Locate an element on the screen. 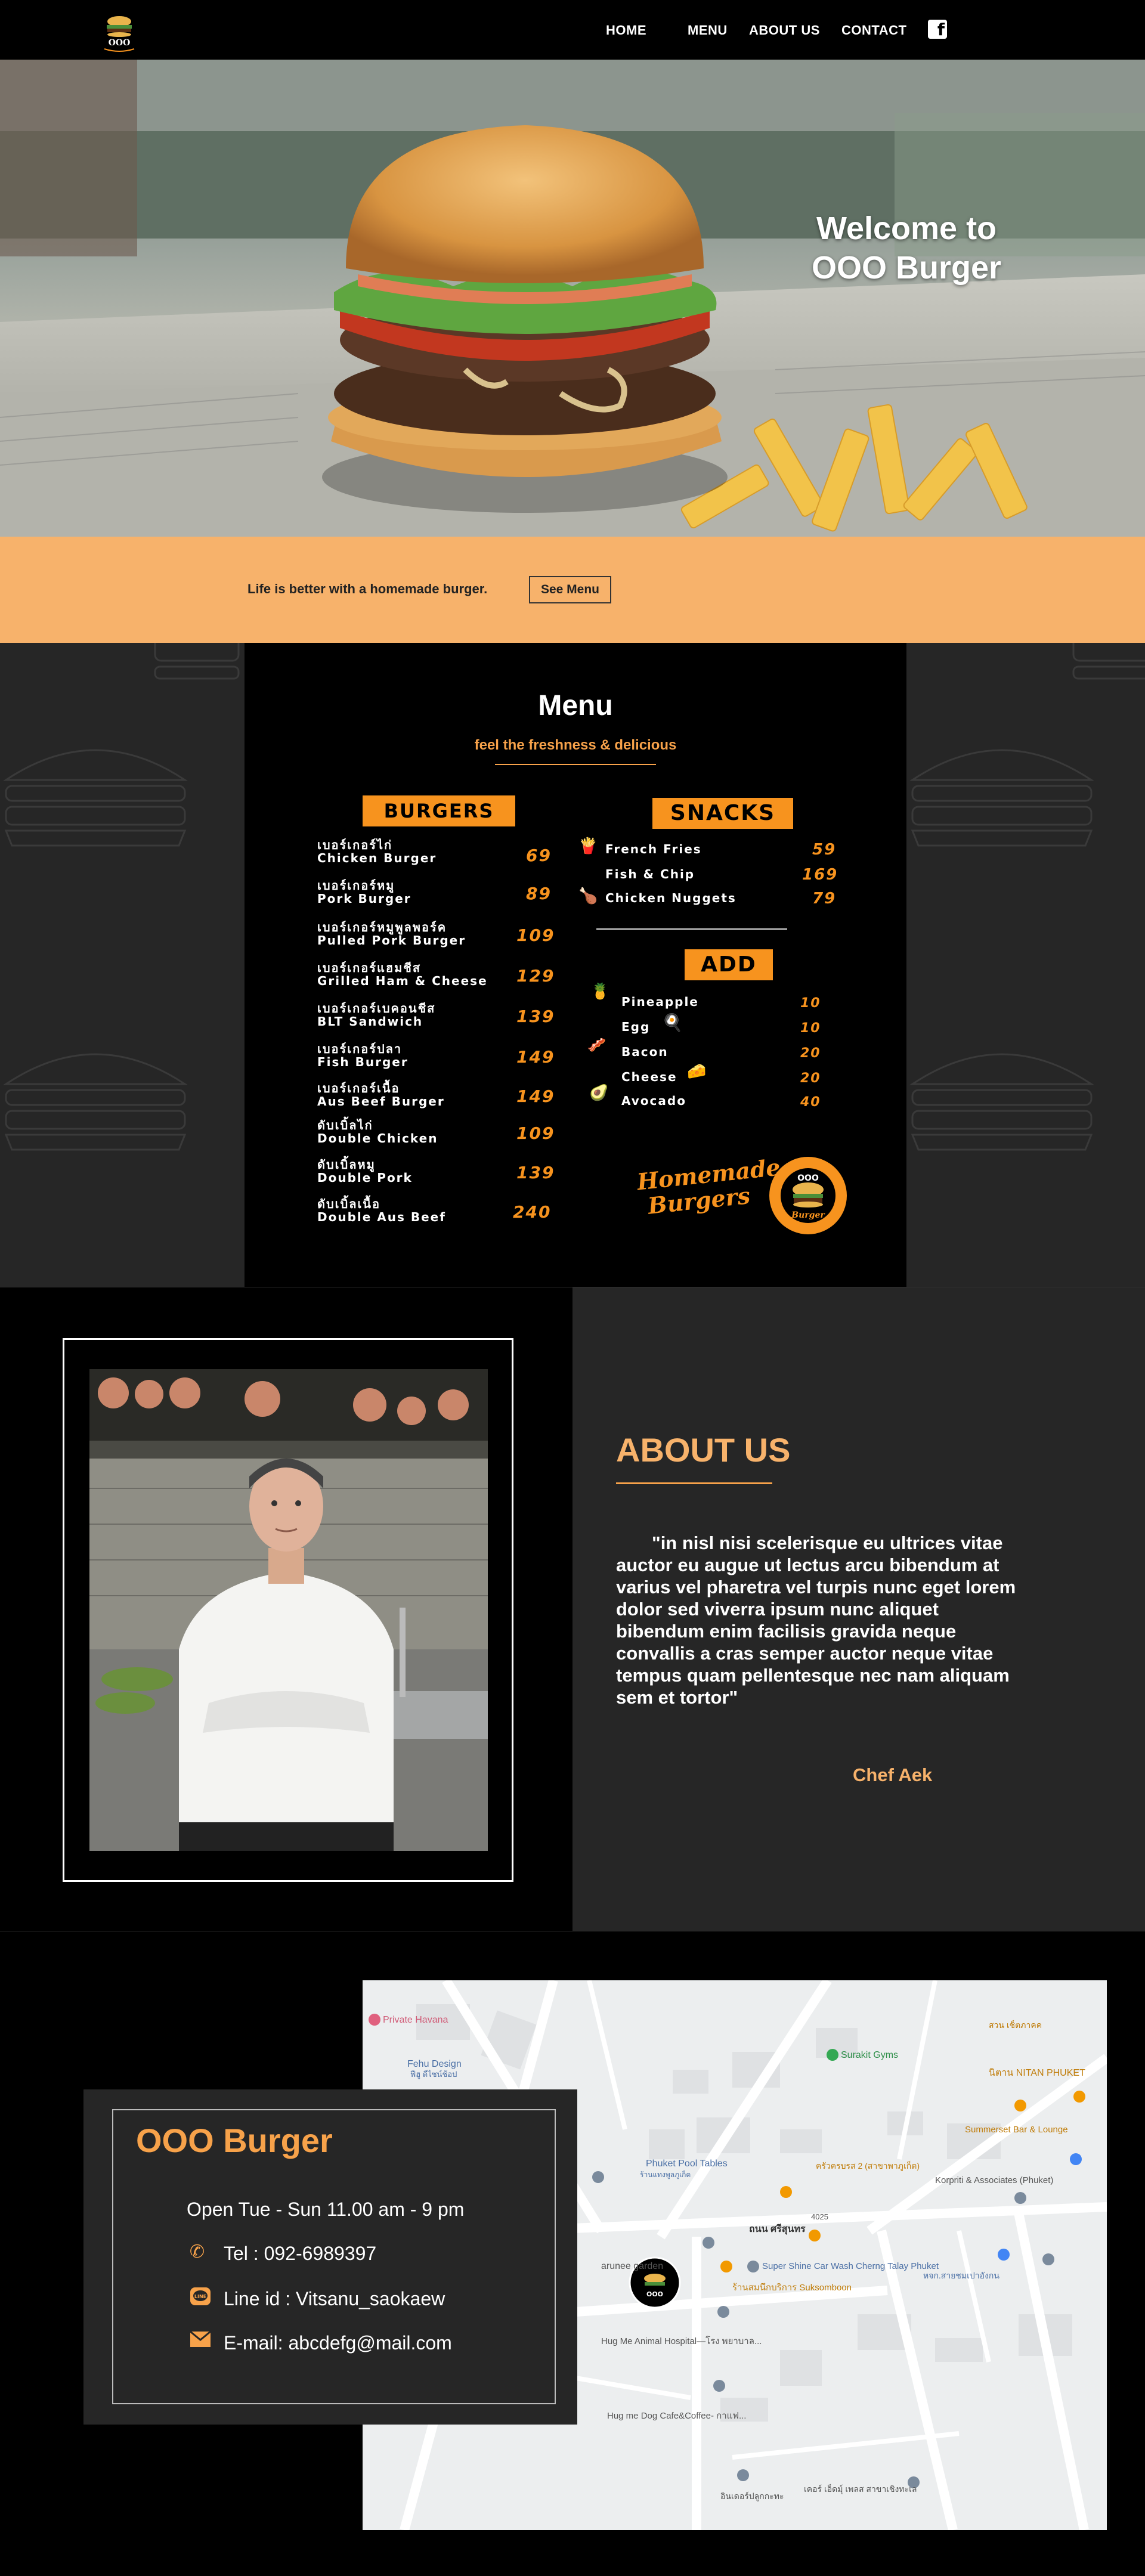 This screenshot has height=2576, width=1145. facebook-icon: f is located at coordinates (937, 29).